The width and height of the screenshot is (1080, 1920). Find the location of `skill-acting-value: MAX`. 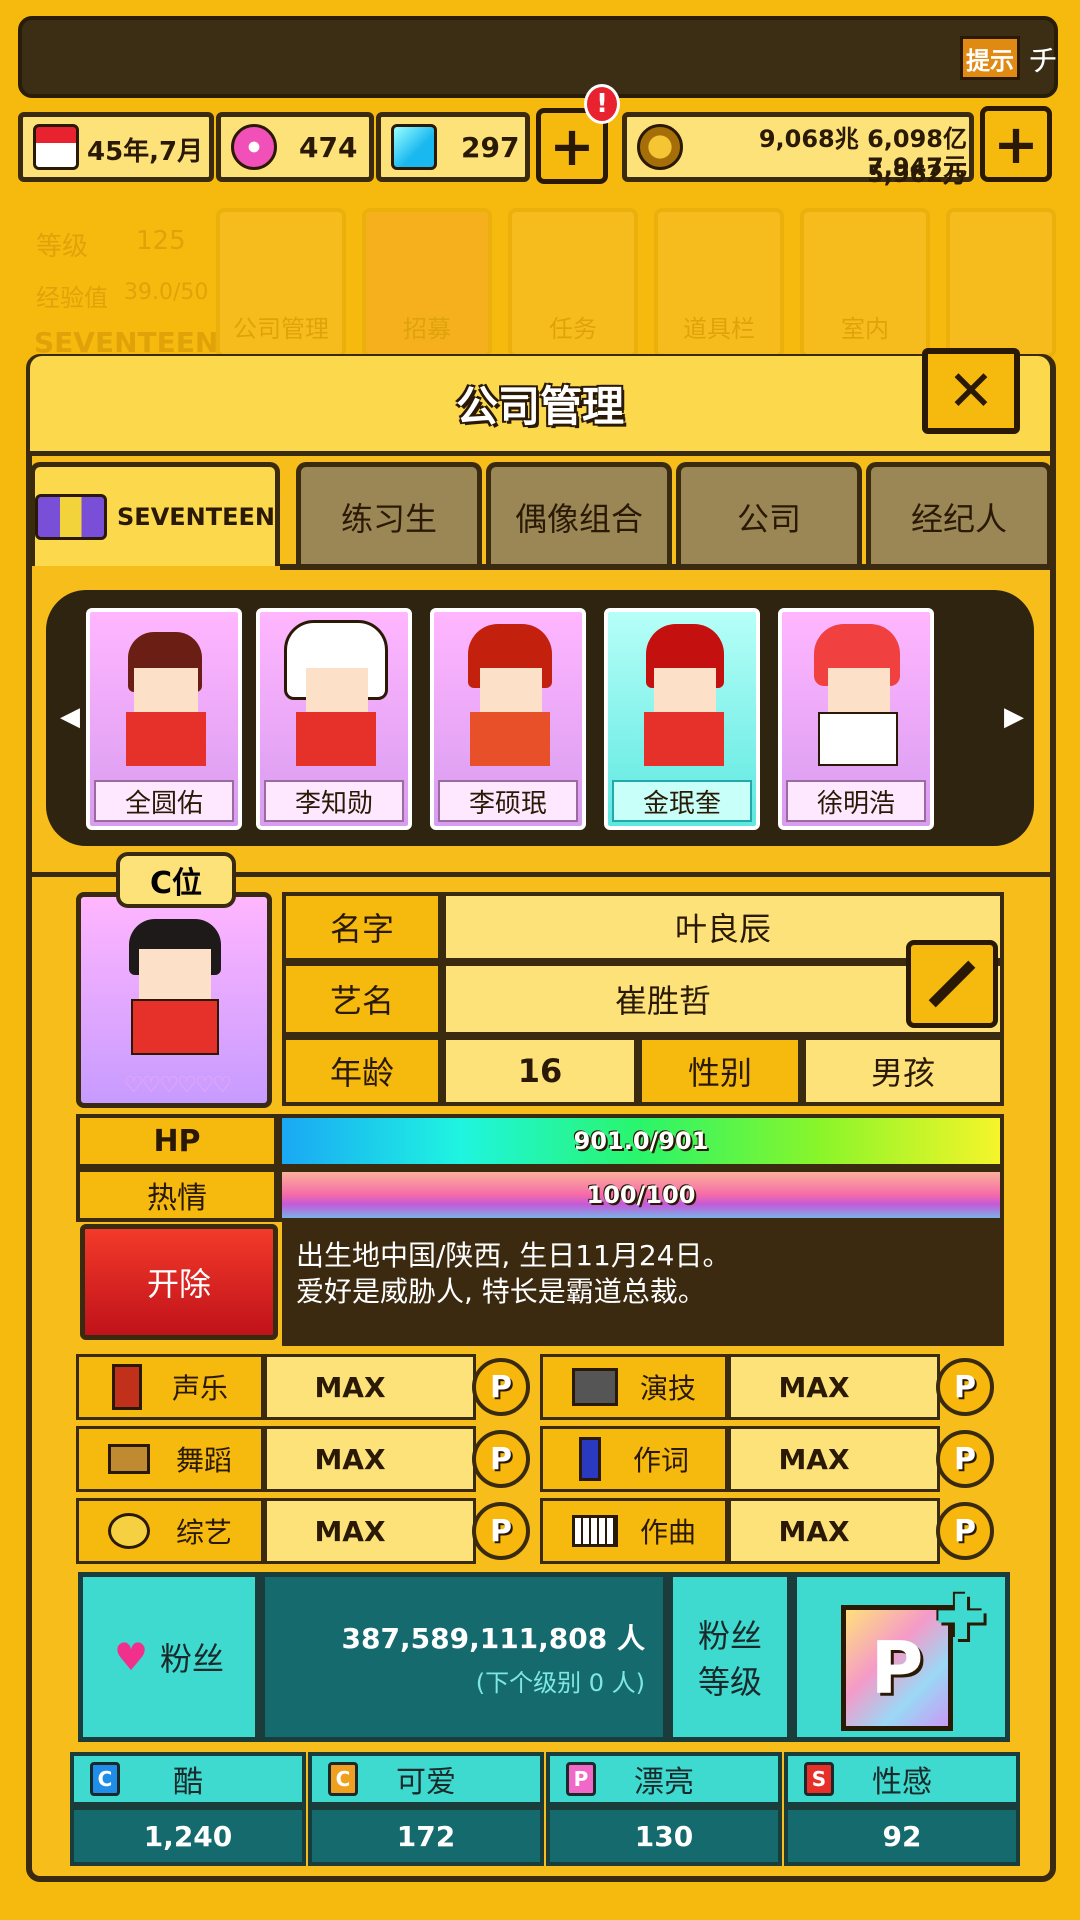

skill-acting-value: MAX is located at coordinates (834, 1387).